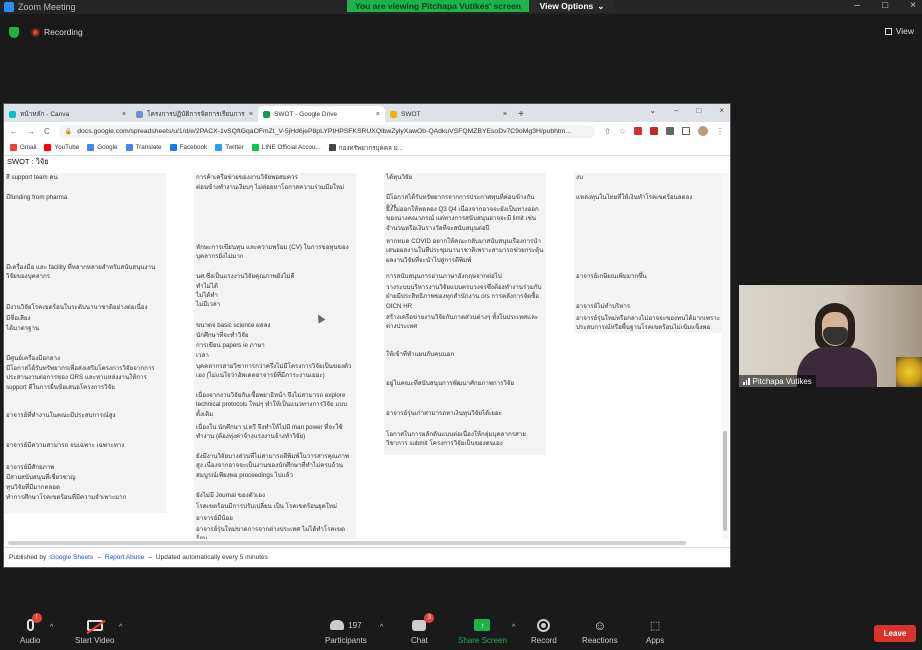 This screenshot has height=650, width=922. What do you see at coordinates (513, 627) in the screenshot?
I see `share-options-caret: ^` at bounding box center [513, 627].